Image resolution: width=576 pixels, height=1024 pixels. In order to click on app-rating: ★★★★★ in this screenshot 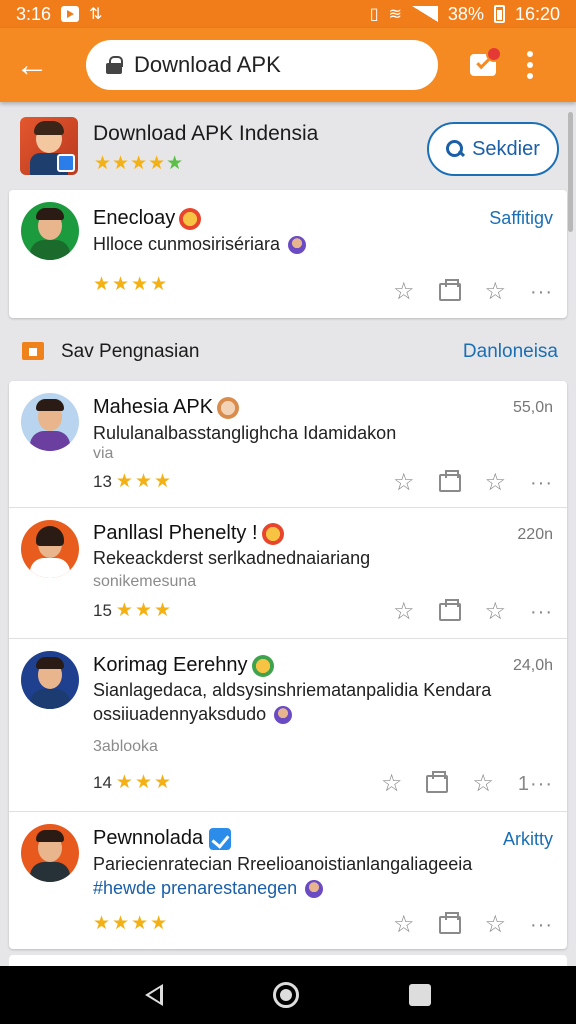, I will do `click(139, 163)`.